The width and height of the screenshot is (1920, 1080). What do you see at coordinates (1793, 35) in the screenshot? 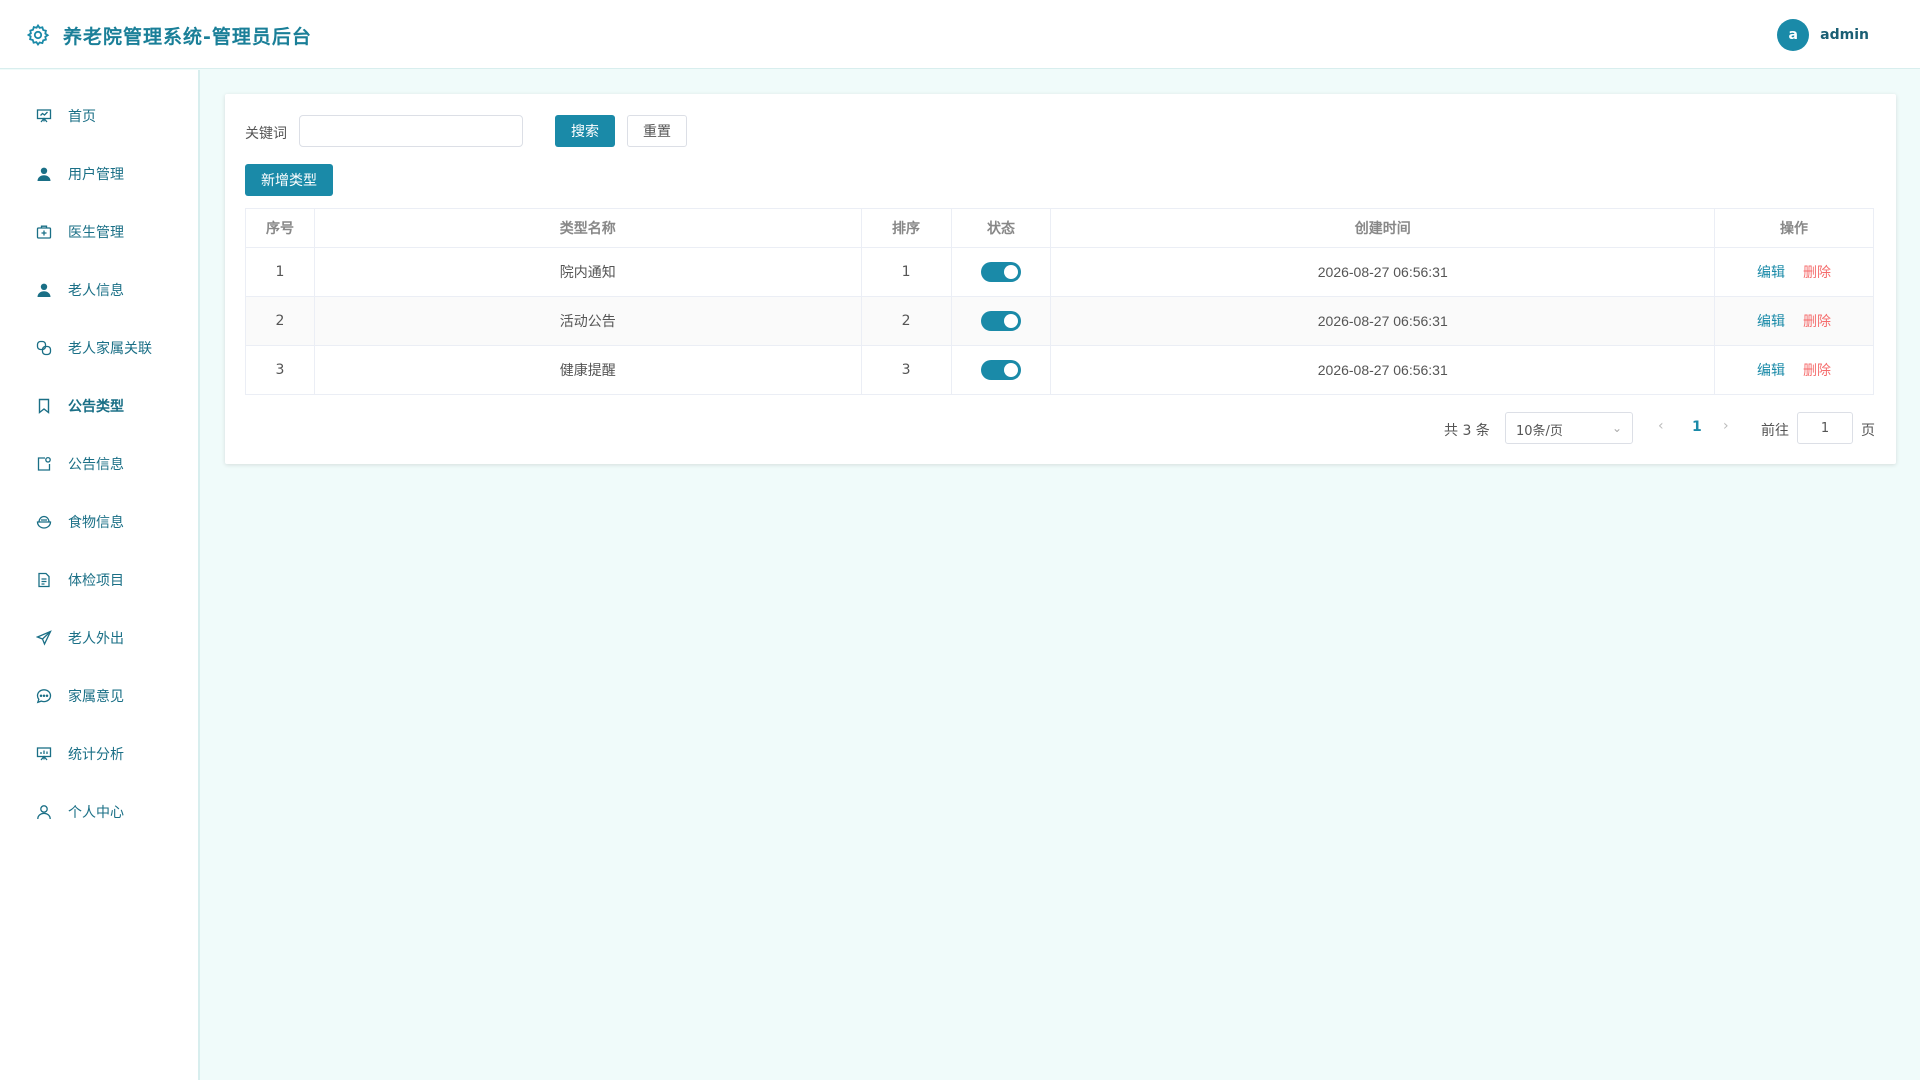
I see `avatar: a` at bounding box center [1793, 35].